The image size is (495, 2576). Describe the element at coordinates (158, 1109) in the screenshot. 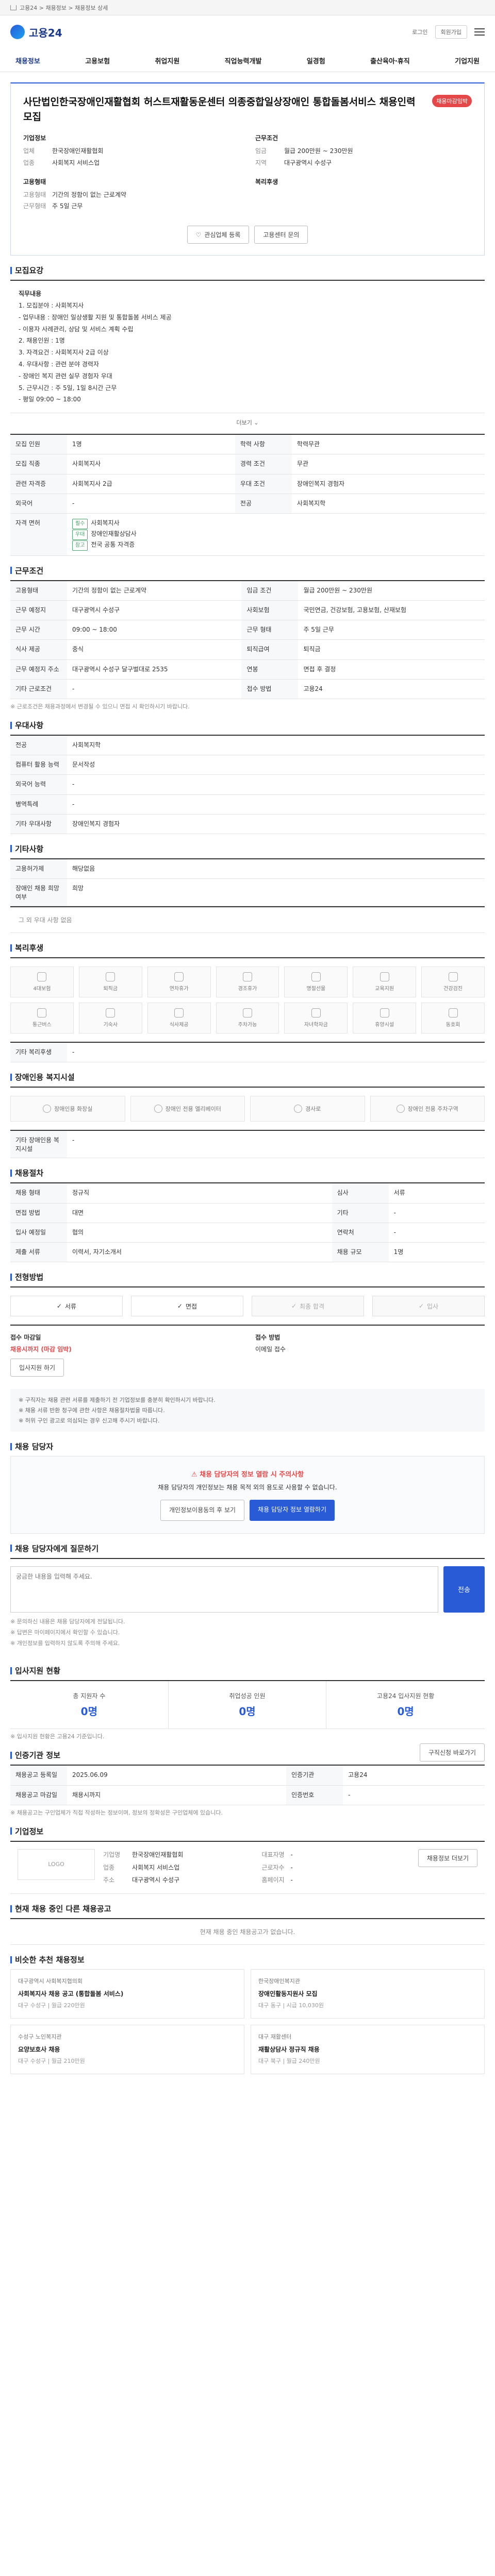

I see `facility-icon` at that location.